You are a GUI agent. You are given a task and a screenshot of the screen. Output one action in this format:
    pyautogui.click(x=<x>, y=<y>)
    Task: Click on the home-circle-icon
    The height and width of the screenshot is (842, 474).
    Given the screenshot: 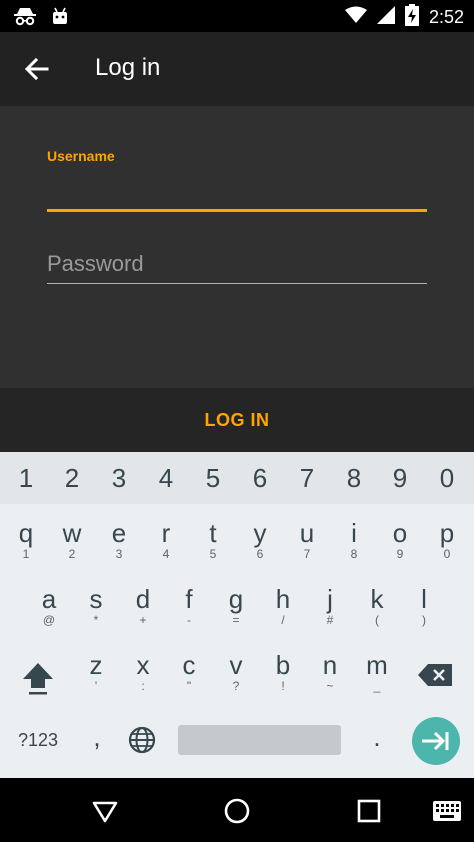 What is the action you would take?
    pyautogui.click(x=237, y=811)
    